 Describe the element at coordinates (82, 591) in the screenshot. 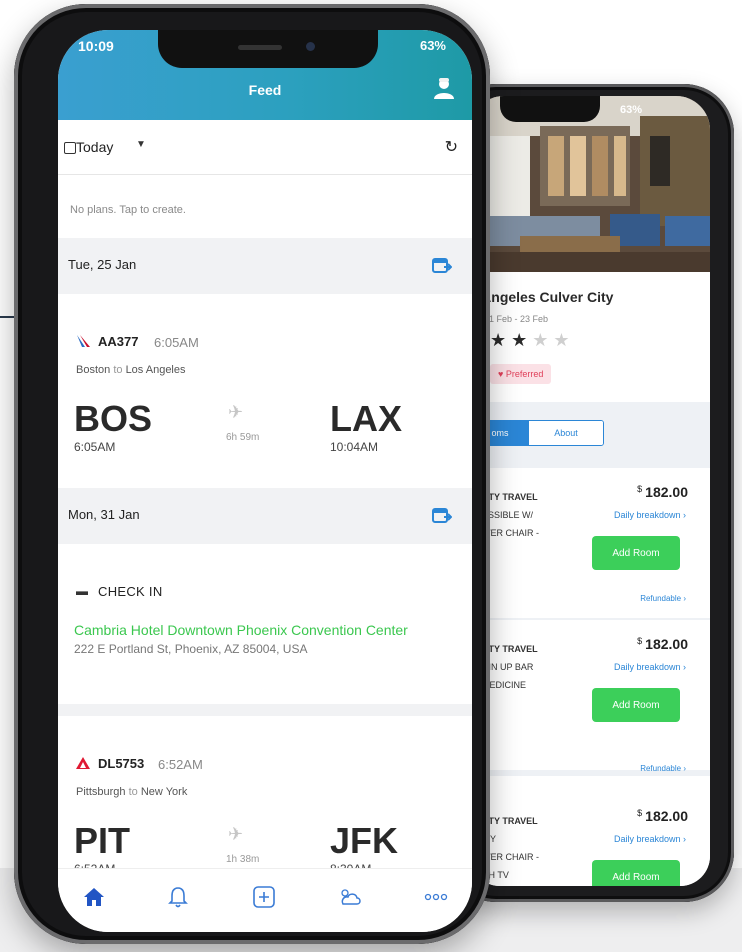

I see `bed-icon: ▬` at that location.